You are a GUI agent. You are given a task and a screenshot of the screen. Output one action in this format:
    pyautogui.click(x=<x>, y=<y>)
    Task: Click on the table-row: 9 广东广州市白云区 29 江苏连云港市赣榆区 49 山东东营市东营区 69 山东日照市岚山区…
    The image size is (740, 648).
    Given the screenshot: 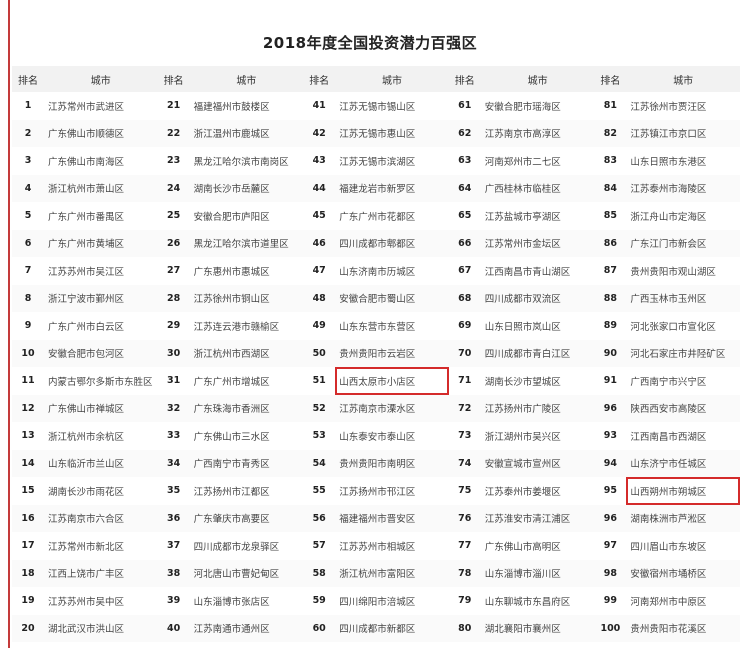 What is the action you would take?
    pyautogui.click(x=376, y=326)
    